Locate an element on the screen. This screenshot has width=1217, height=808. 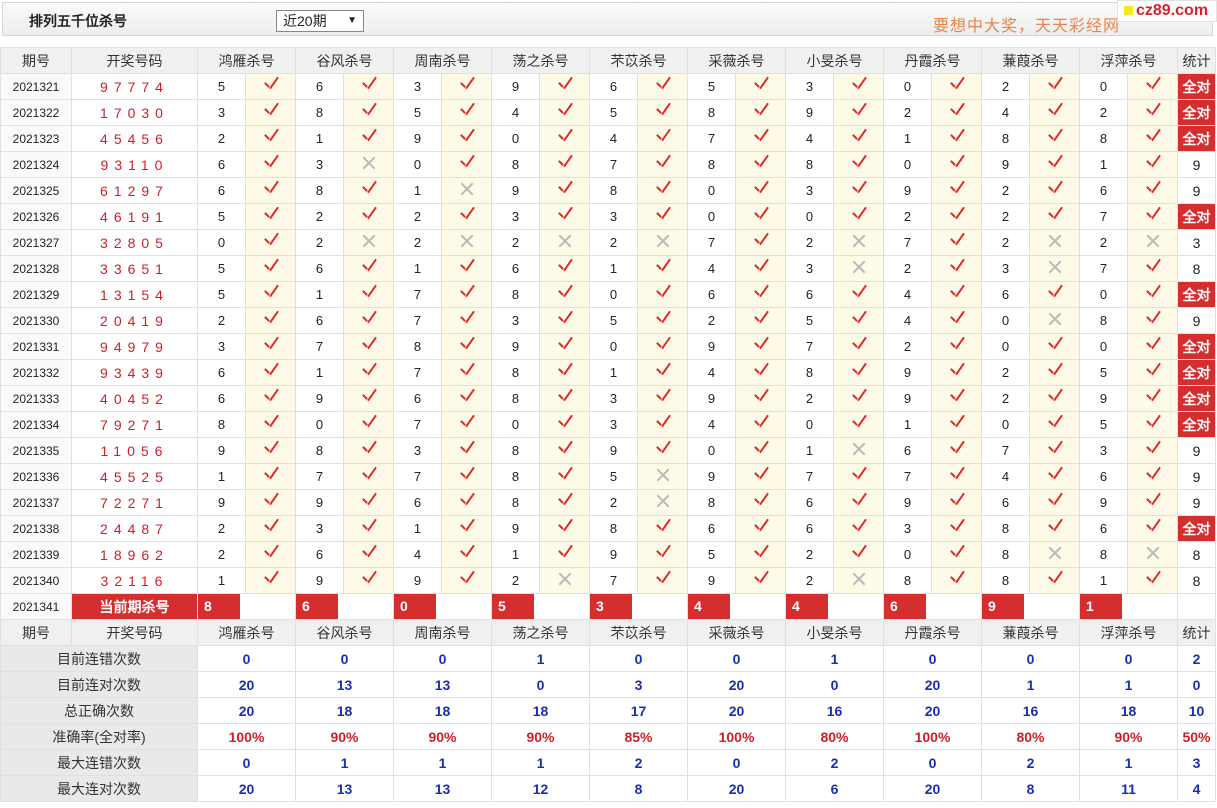
table-row: 2021327 32805 0 2 2 2 2 7 2 7 2 2 3 is located at coordinates (608, 242).